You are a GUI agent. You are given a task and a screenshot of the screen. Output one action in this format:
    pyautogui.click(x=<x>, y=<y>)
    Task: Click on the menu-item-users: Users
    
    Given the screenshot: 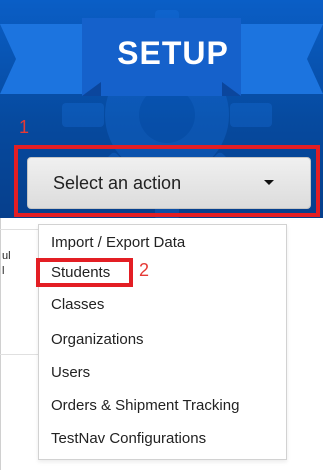 What is the action you would take?
    pyautogui.click(x=70, y=372)
    